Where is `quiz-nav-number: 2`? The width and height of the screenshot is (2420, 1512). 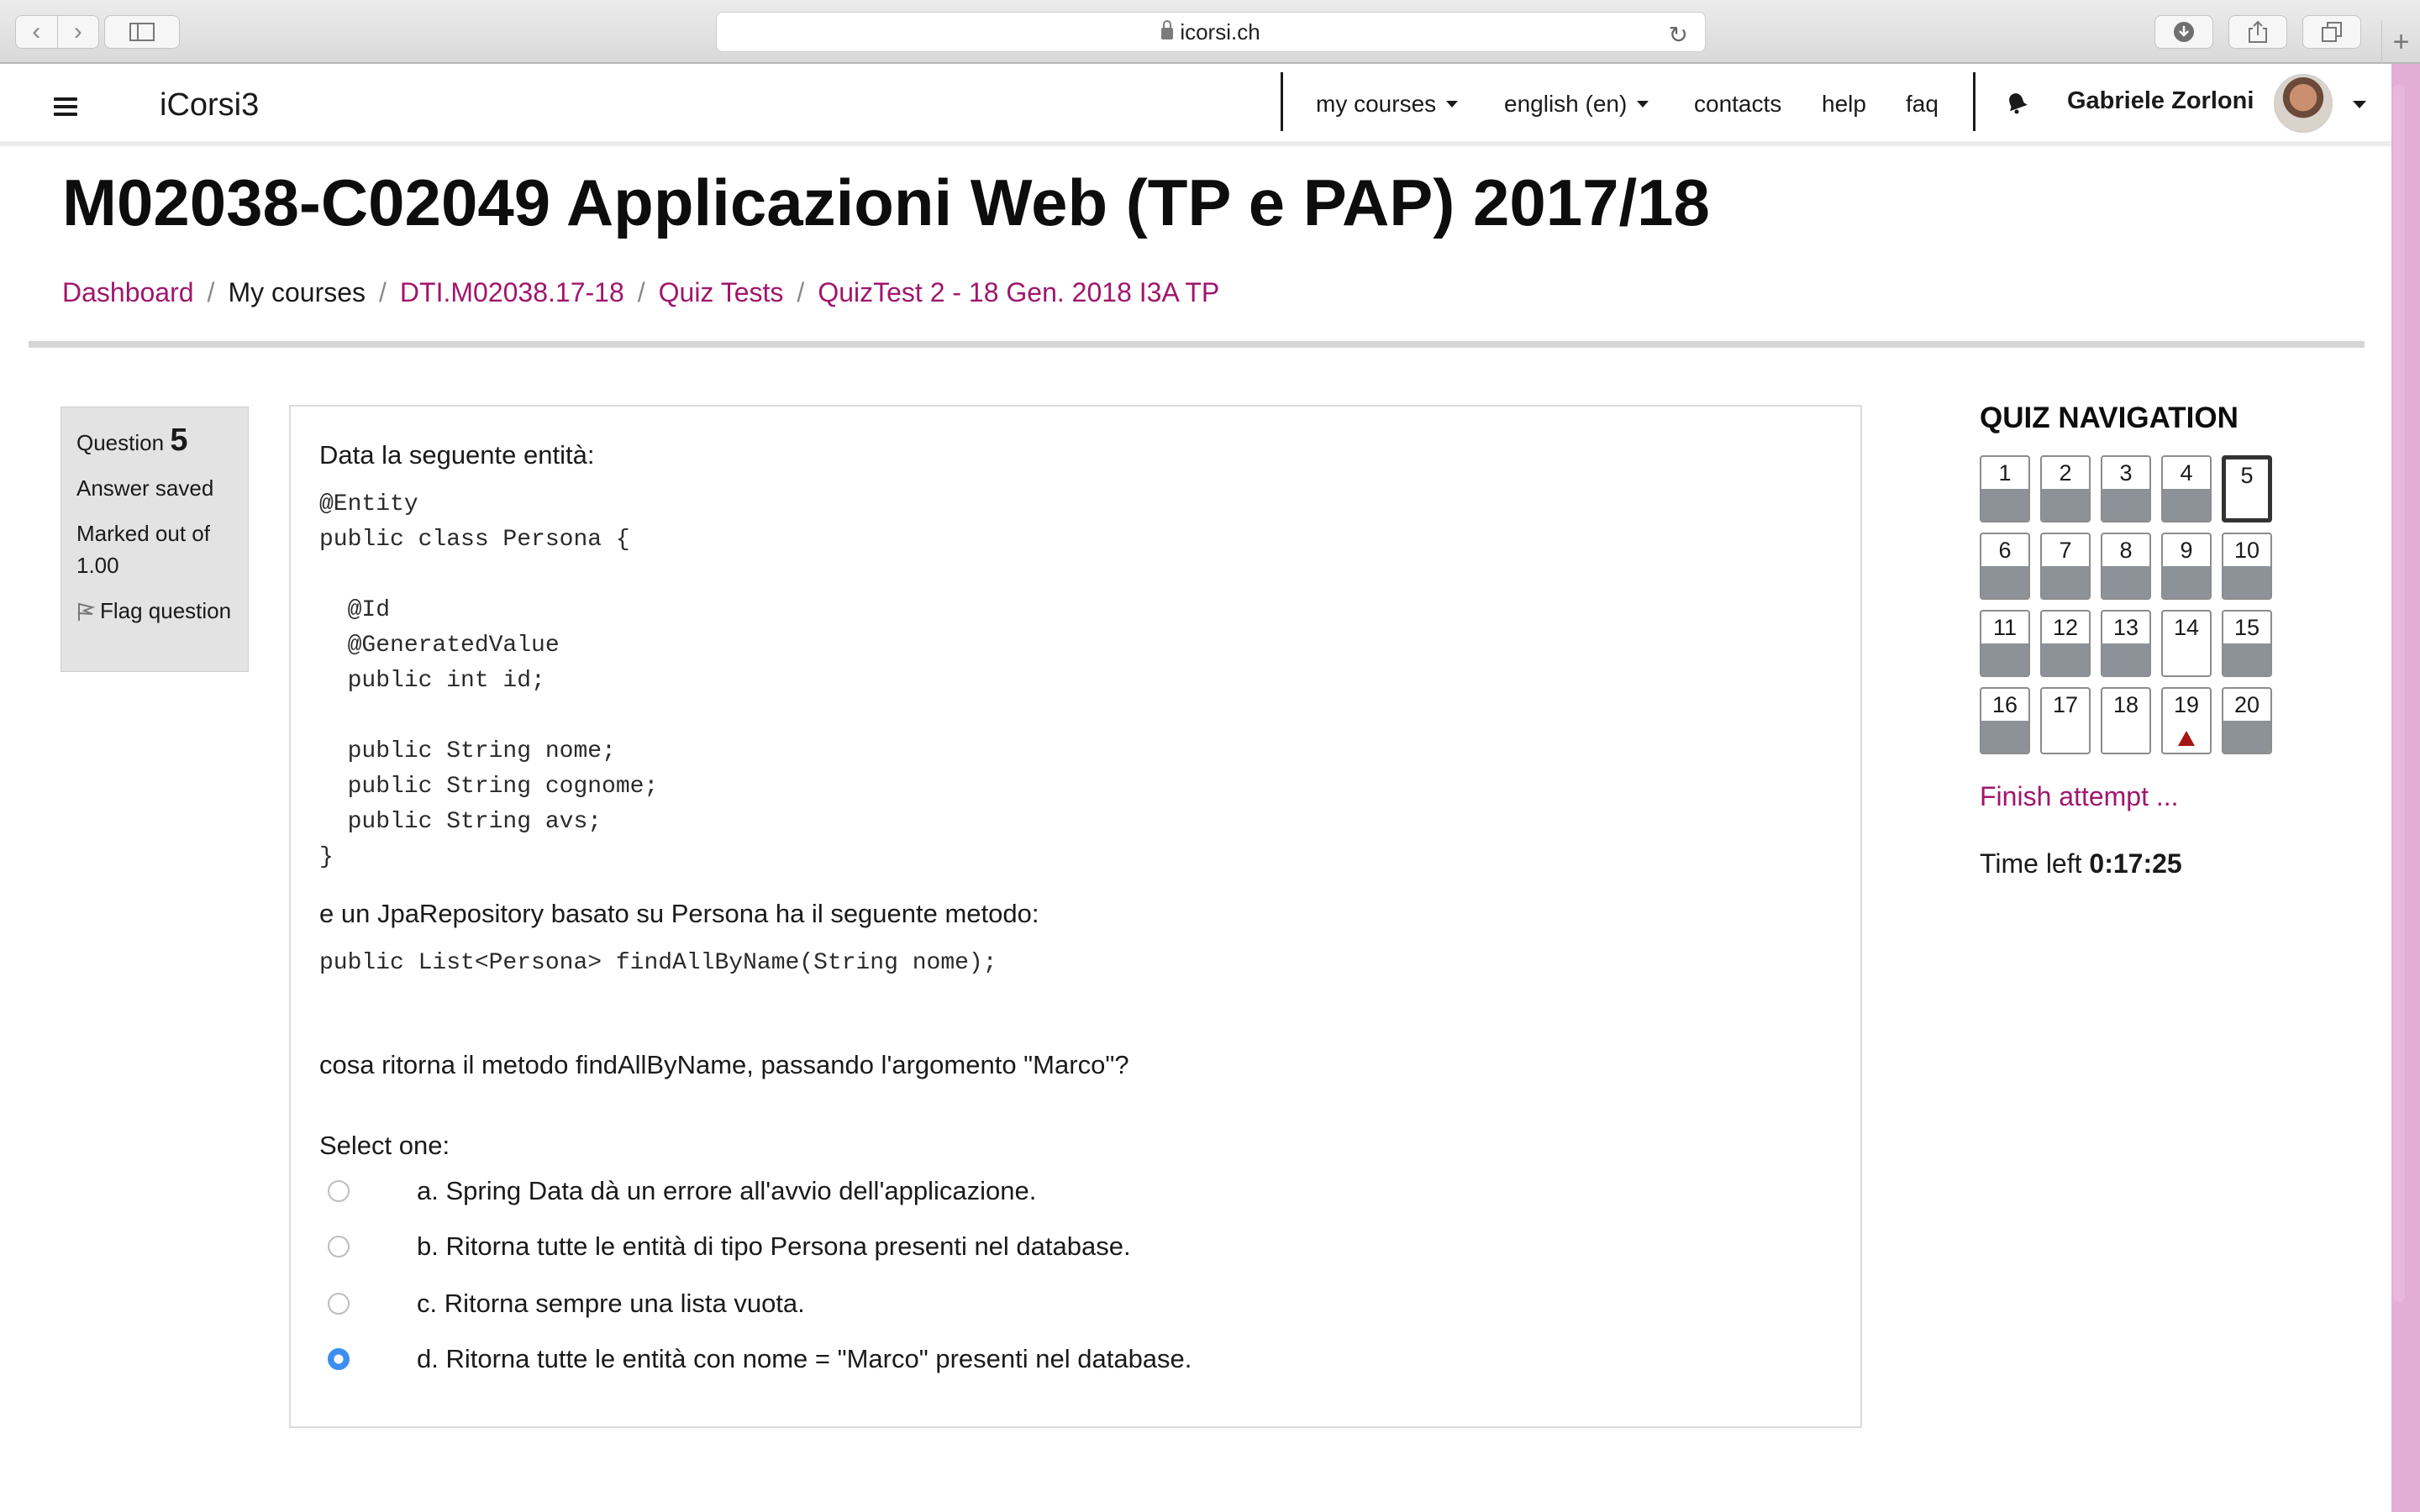 quiz-nav-number: 2 is located at coordinates (2065, 473).